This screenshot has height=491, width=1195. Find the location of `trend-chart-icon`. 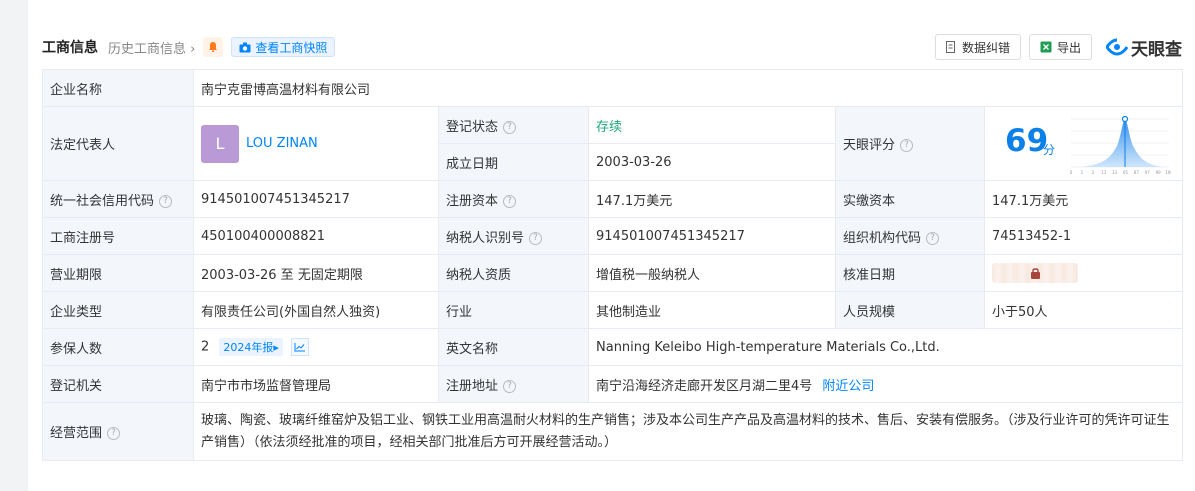

trend-chart-icon is located at coordinates (300, 347).